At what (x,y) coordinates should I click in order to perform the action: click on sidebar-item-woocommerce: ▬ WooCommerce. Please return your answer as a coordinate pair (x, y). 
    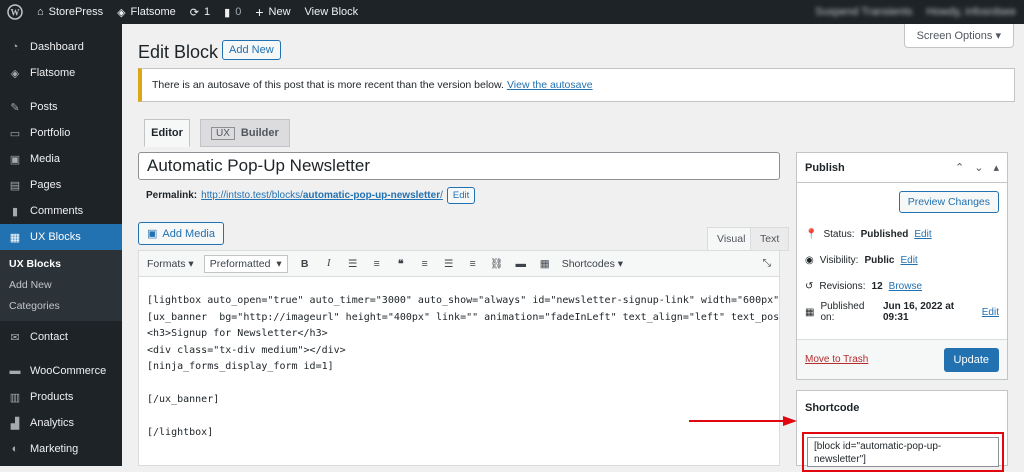
    Looking at the image, I should click on (61, 371).